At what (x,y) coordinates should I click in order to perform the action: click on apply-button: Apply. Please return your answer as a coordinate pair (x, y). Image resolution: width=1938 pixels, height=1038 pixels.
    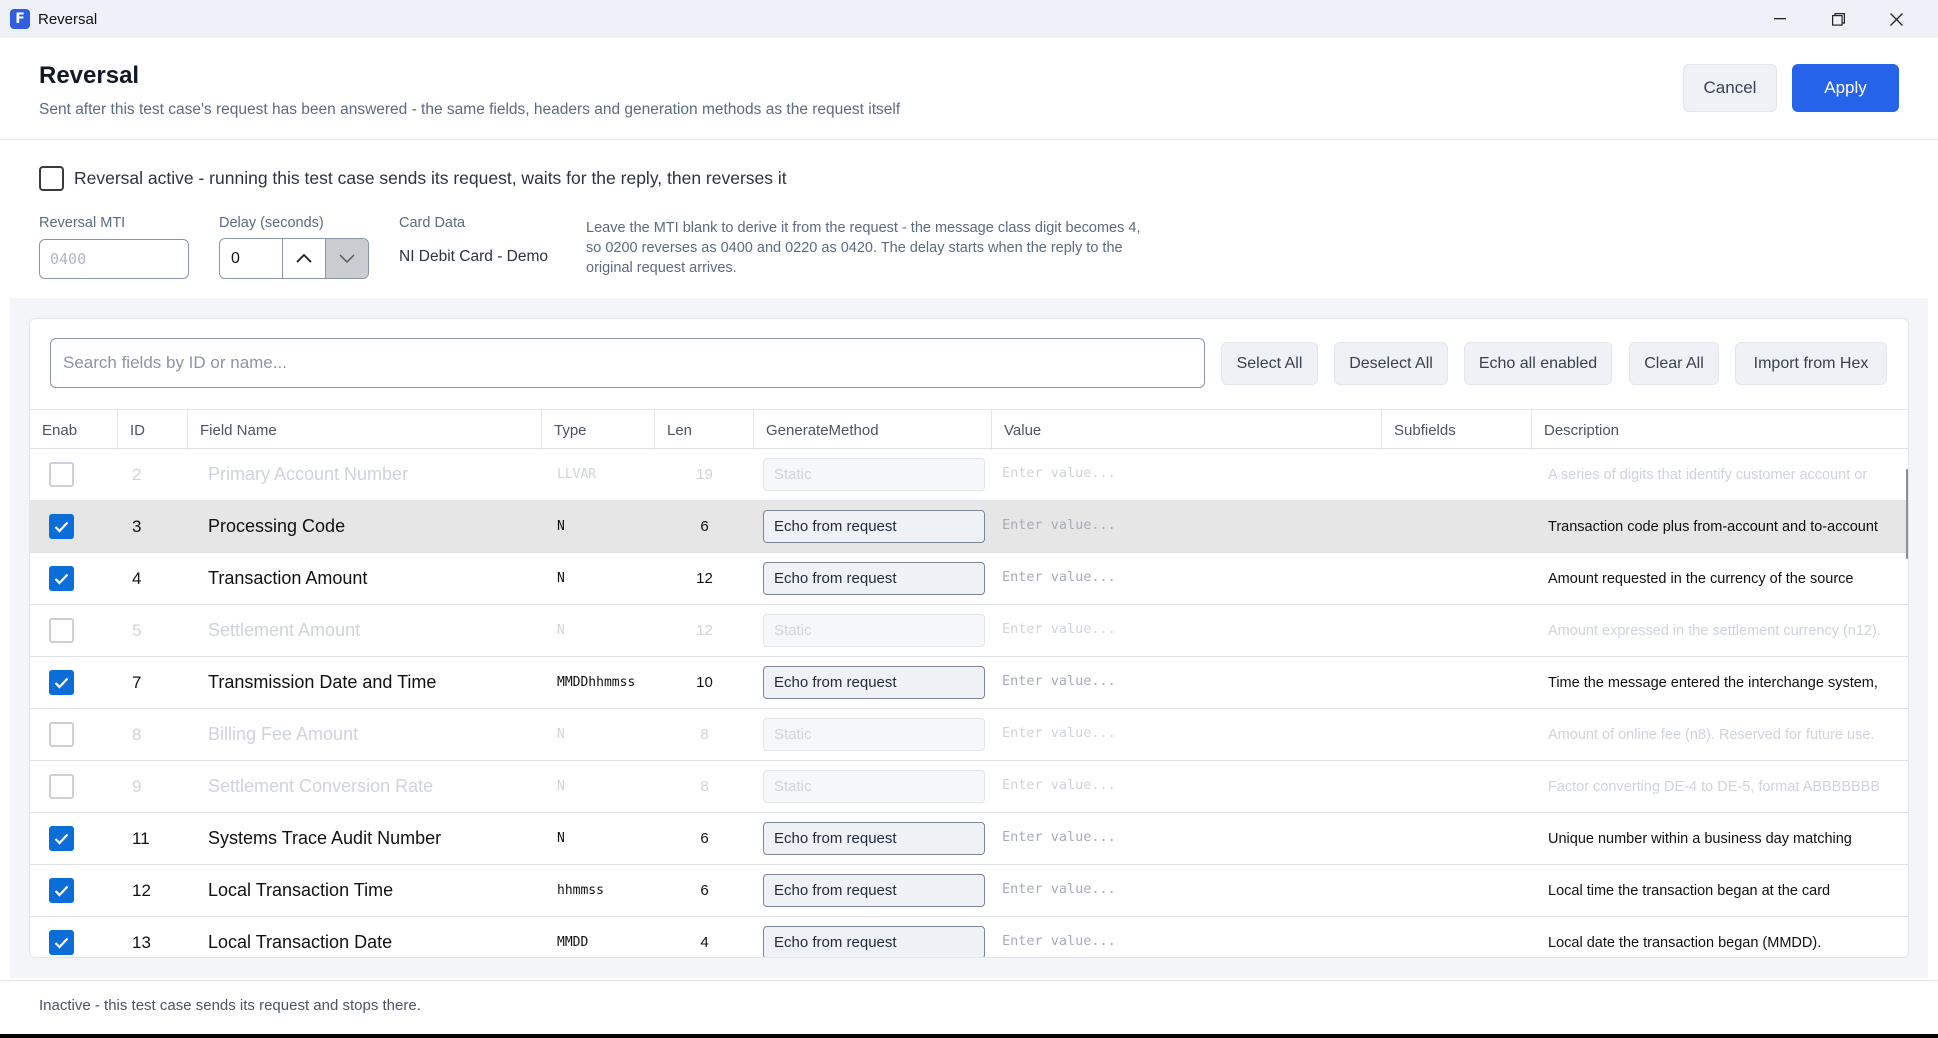
    Looking at the image, I should click on (1845, 88).